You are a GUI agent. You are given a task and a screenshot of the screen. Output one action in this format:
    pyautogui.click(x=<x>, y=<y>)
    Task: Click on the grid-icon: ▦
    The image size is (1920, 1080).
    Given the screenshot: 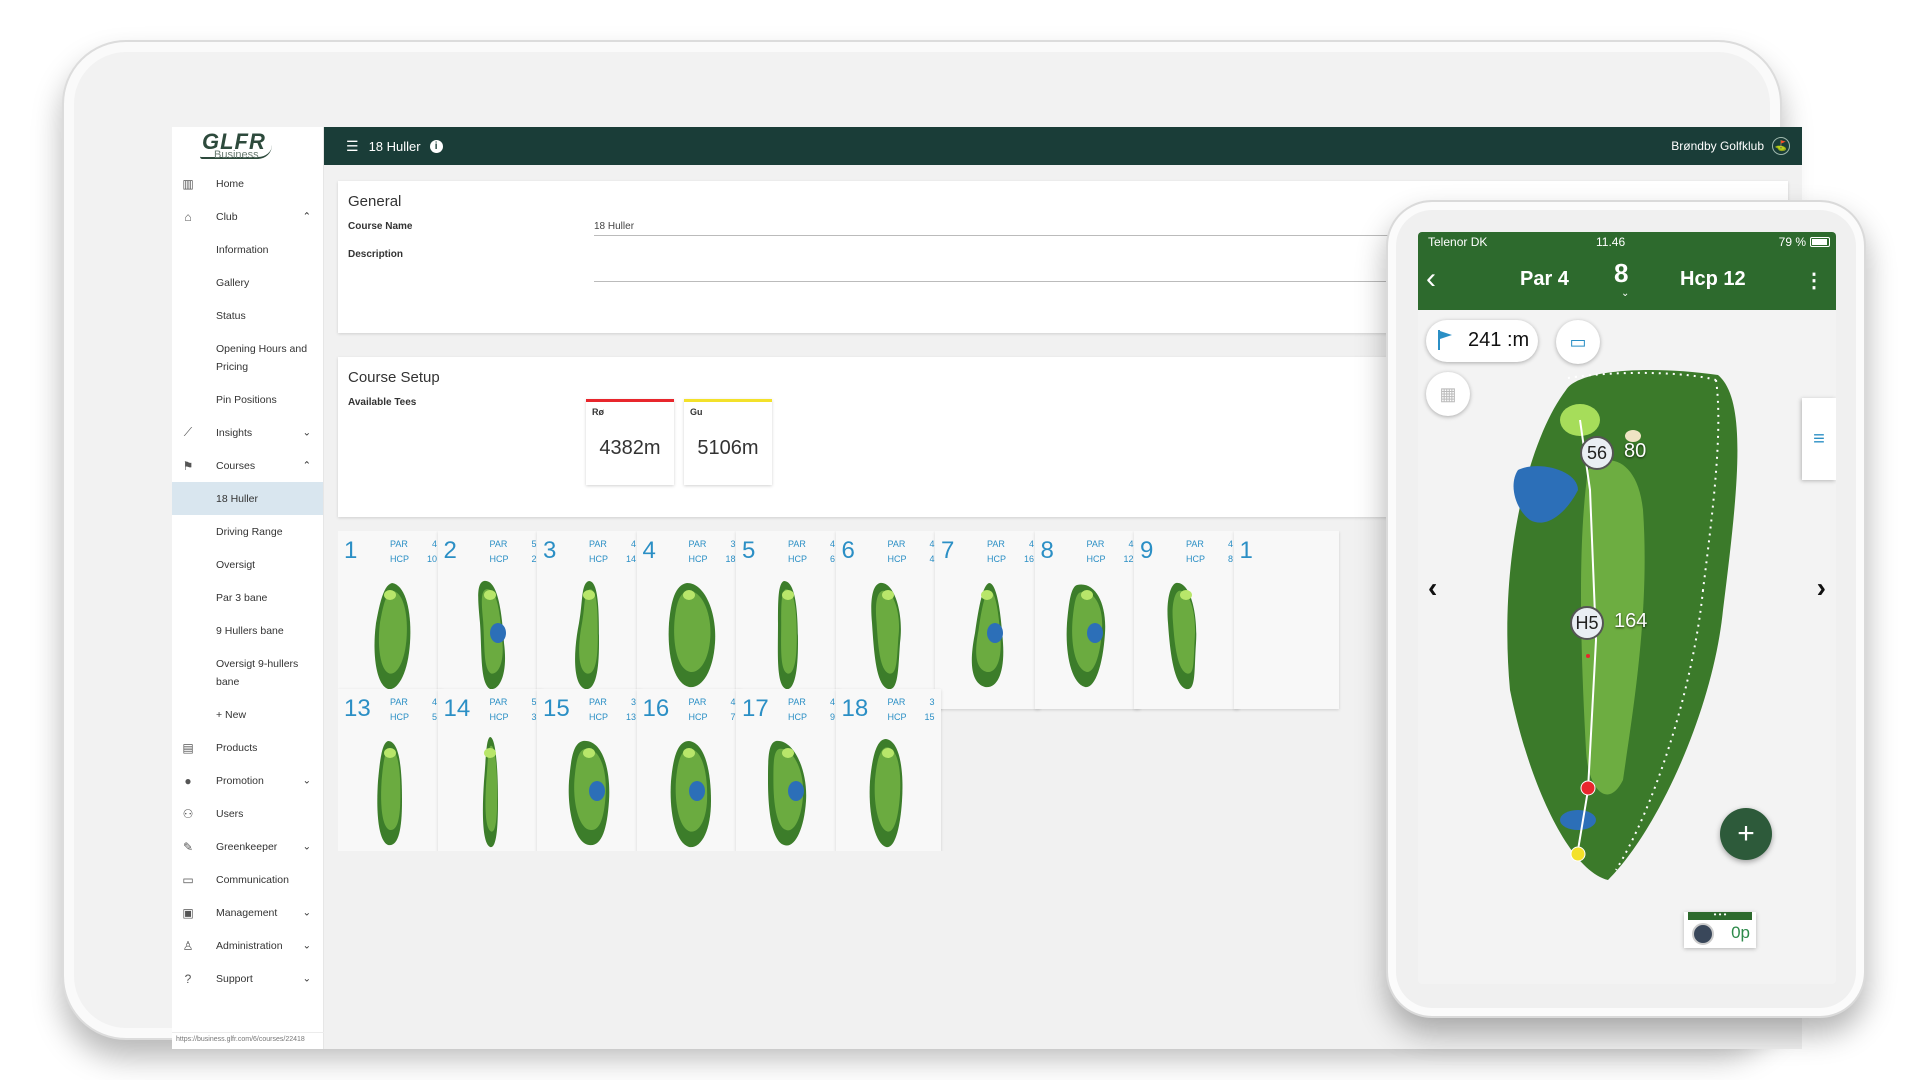 What is the action you would take?
    pyautogui.click(x=1448, y=394)
    